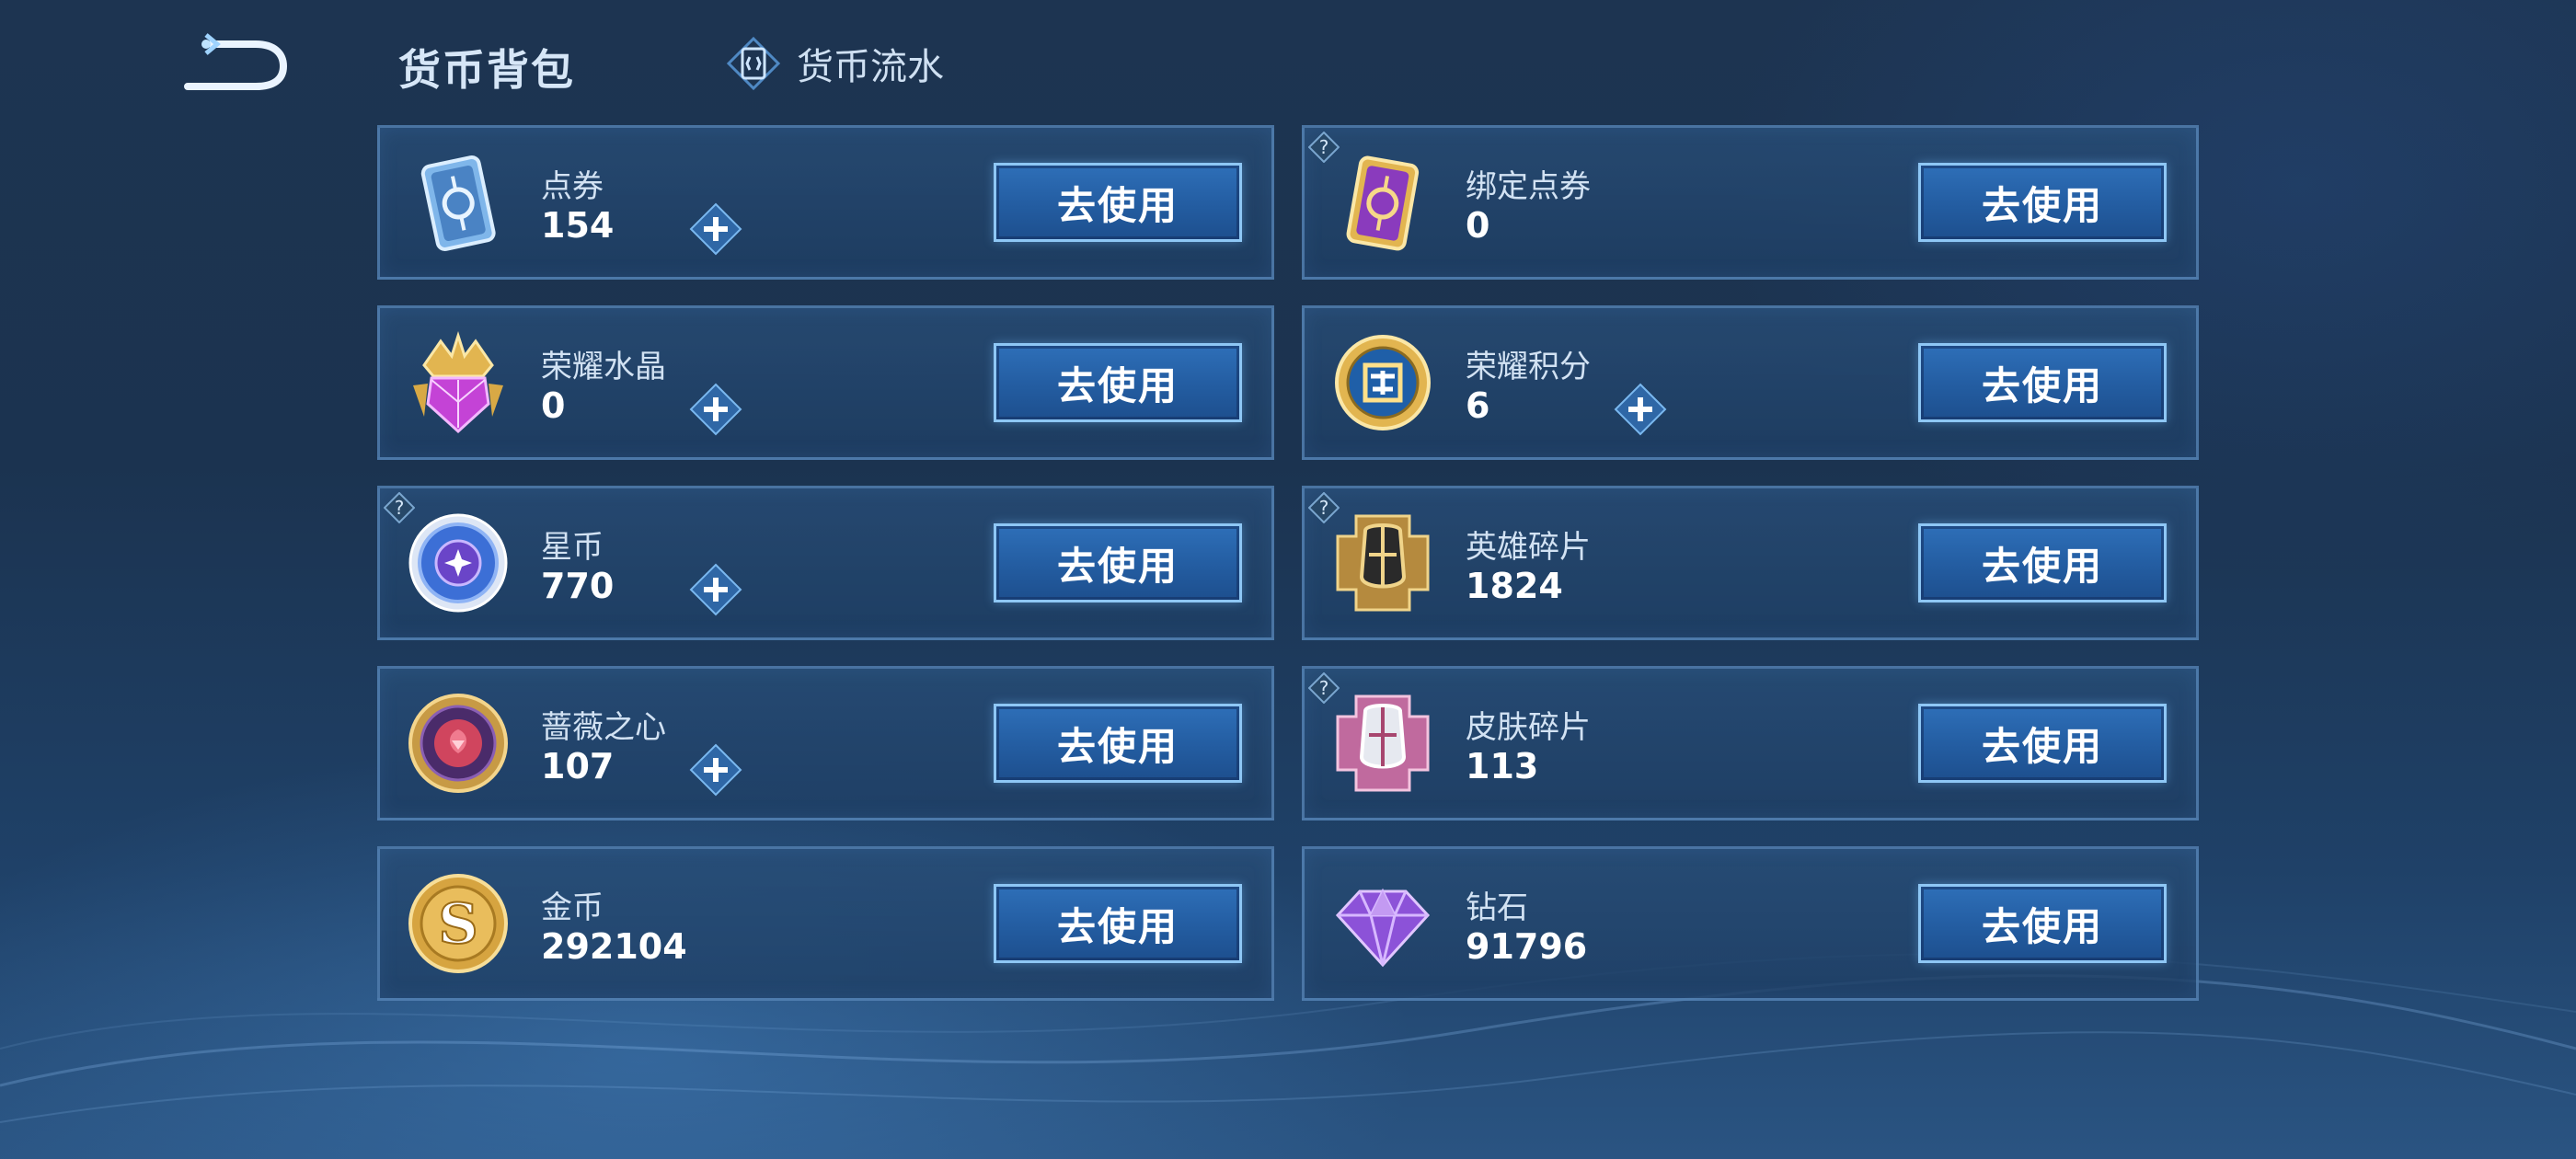  Describe the element at coordinates (578, 766) in the screenshot. I see `currency-value: 107` at that location.